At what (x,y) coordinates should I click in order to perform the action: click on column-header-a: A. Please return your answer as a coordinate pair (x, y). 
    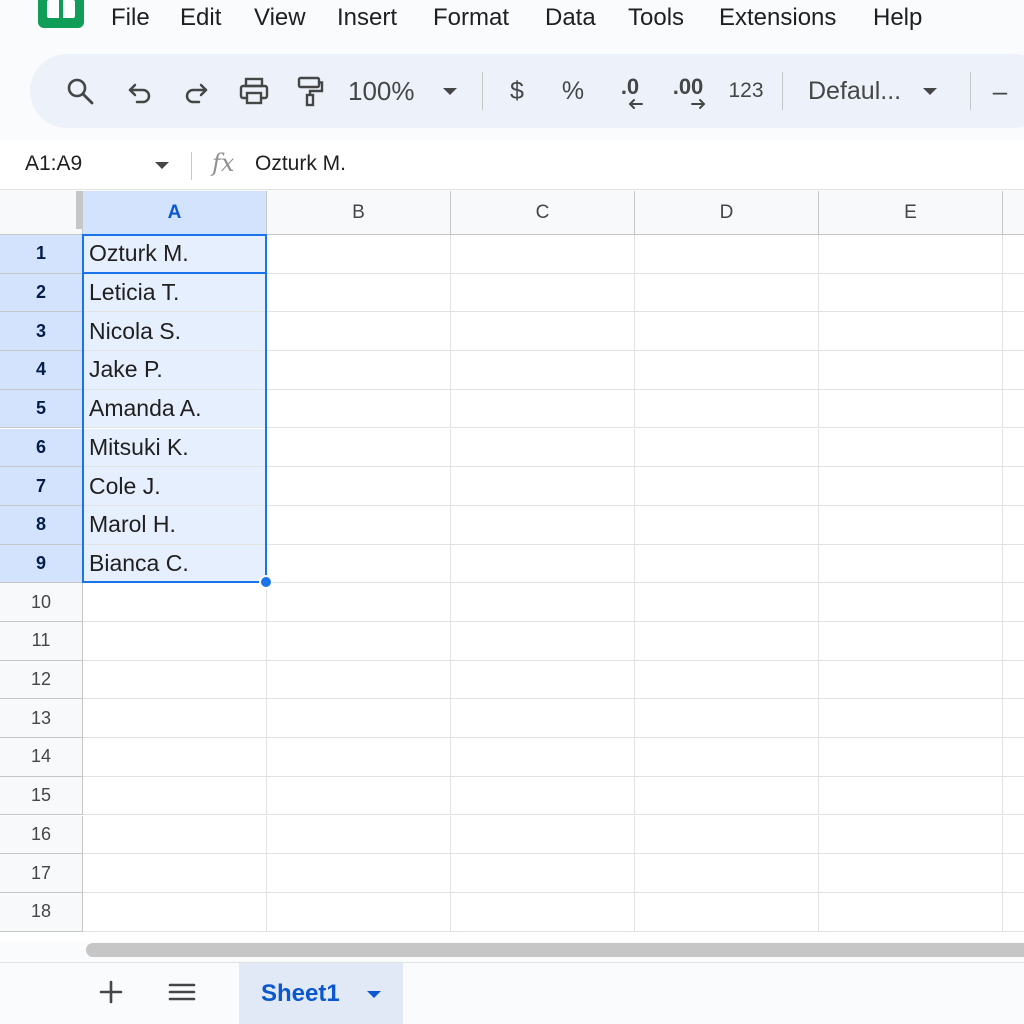
    Looking at the image, I should click on (175, 213).